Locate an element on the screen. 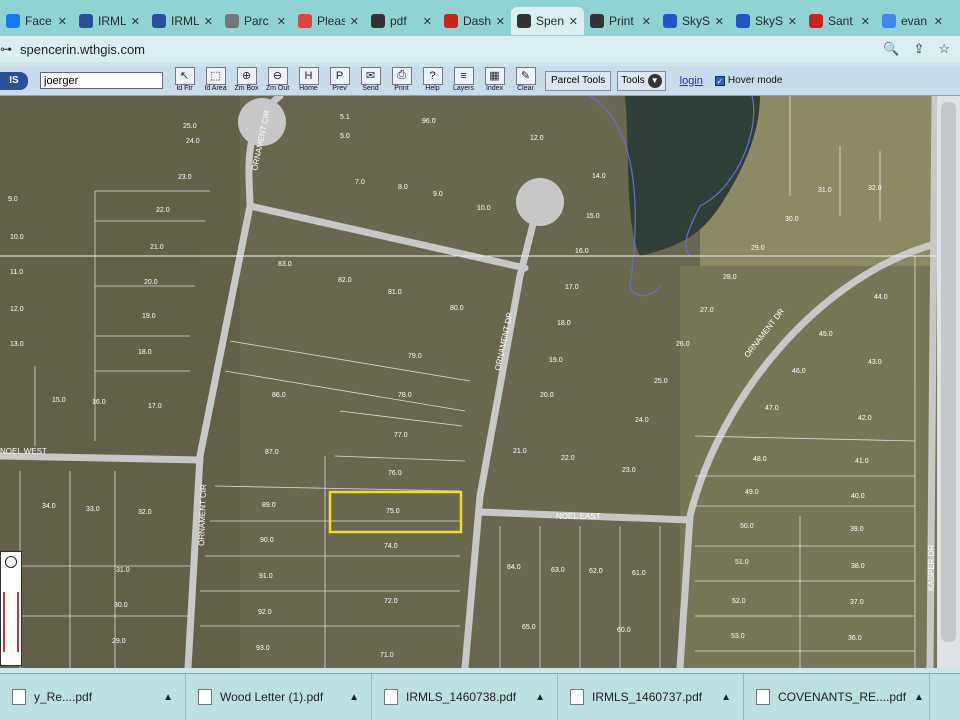  tool-button-id-area: ⬚ Id Area is located at coordinates (215, 80).